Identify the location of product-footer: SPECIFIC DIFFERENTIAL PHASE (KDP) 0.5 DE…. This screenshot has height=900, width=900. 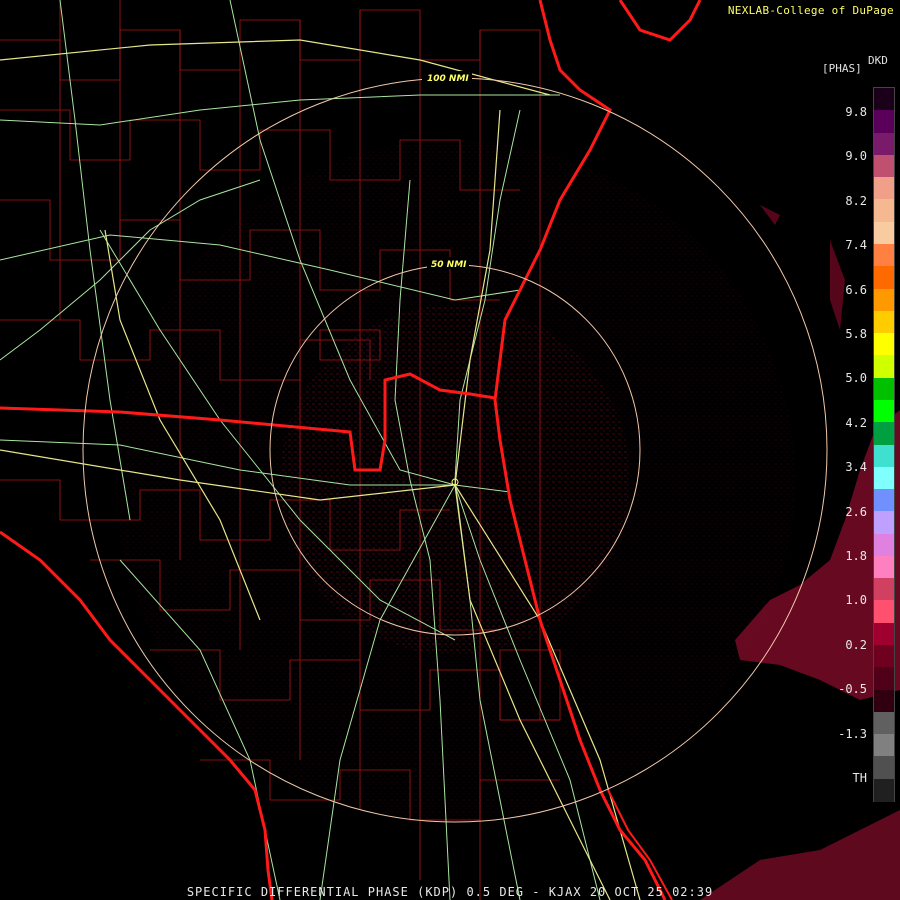
(450, 892).